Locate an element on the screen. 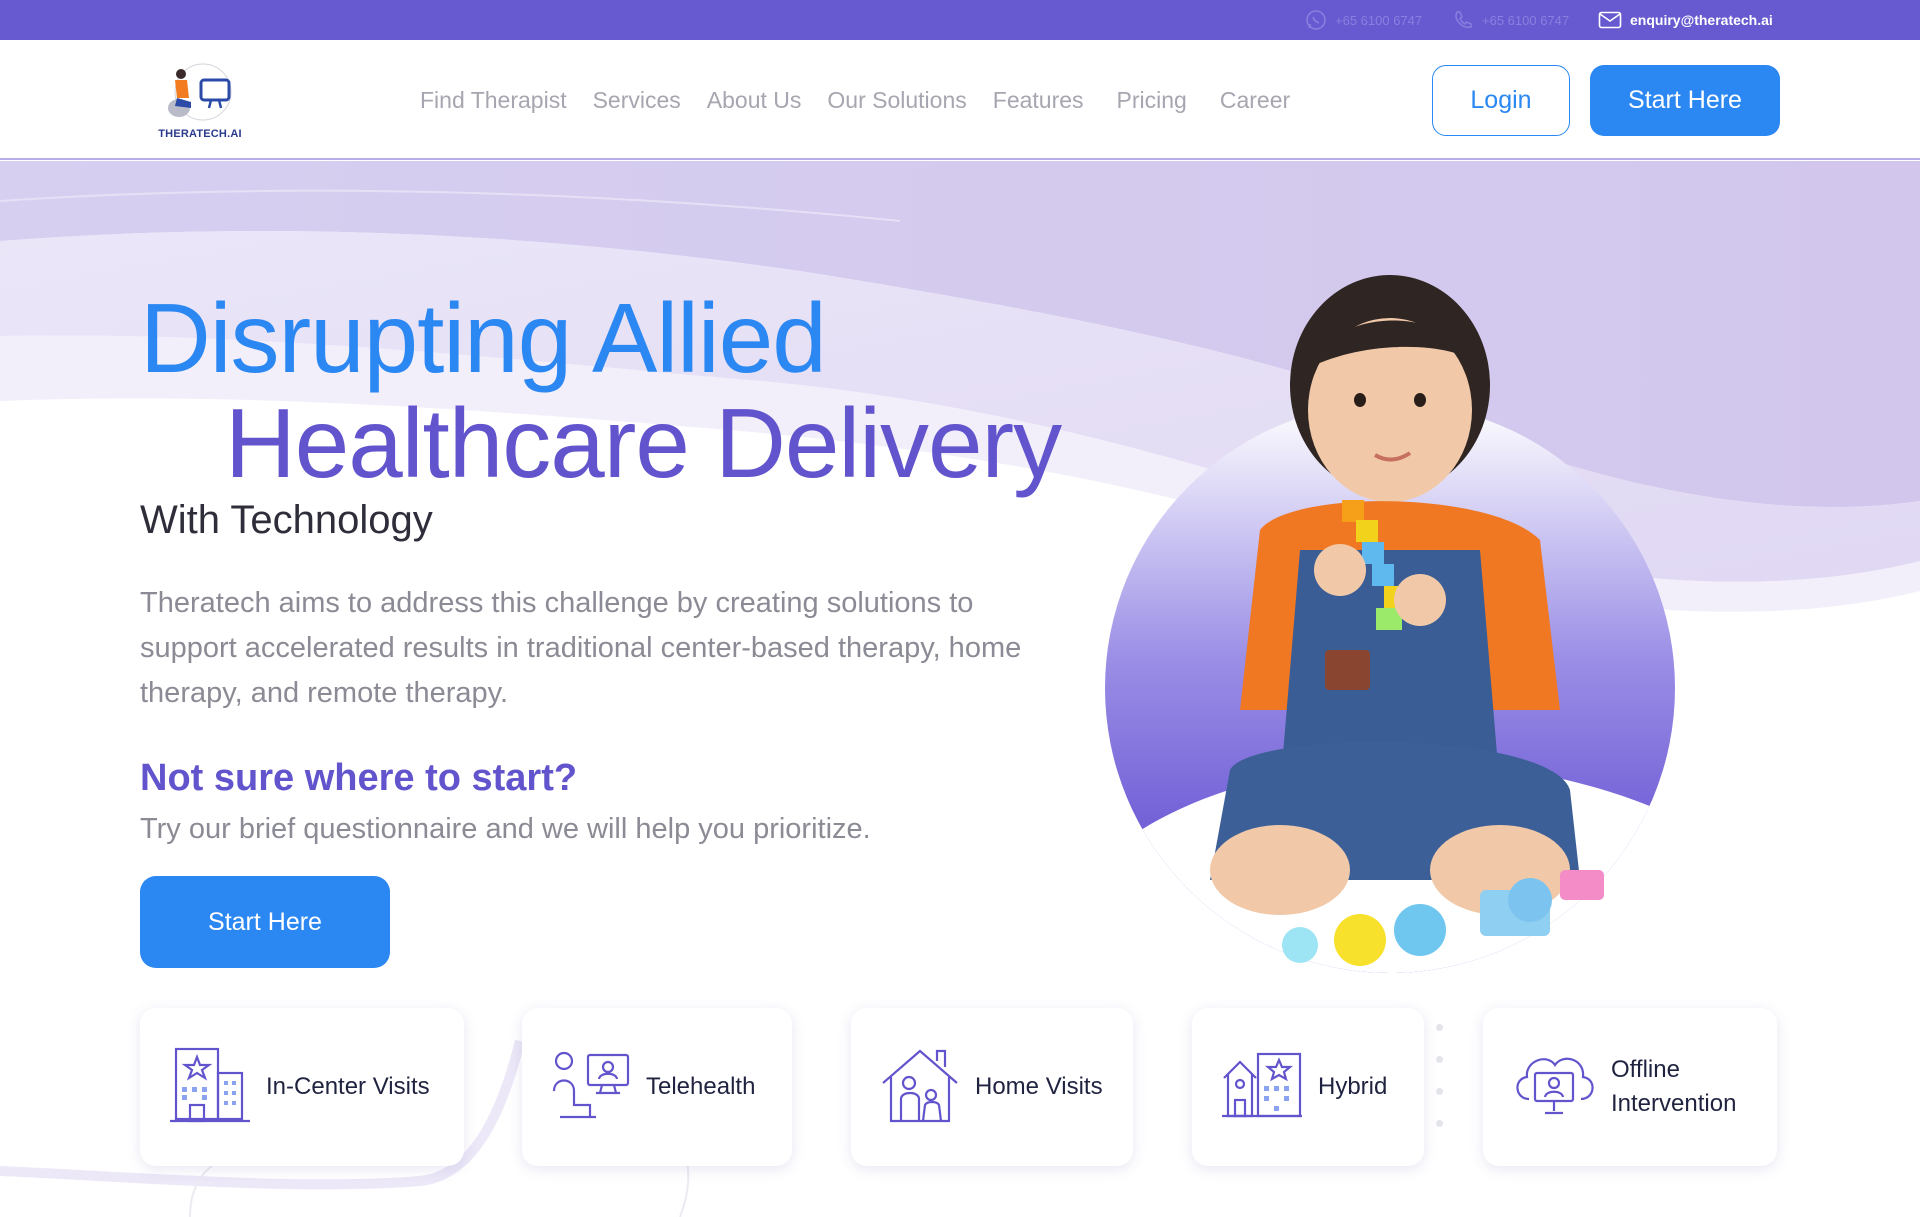 Image resolution: width=1920 pixels, height=1217 pixels. brand-name: THERATECH.AI is located at coordinates (200, 134).